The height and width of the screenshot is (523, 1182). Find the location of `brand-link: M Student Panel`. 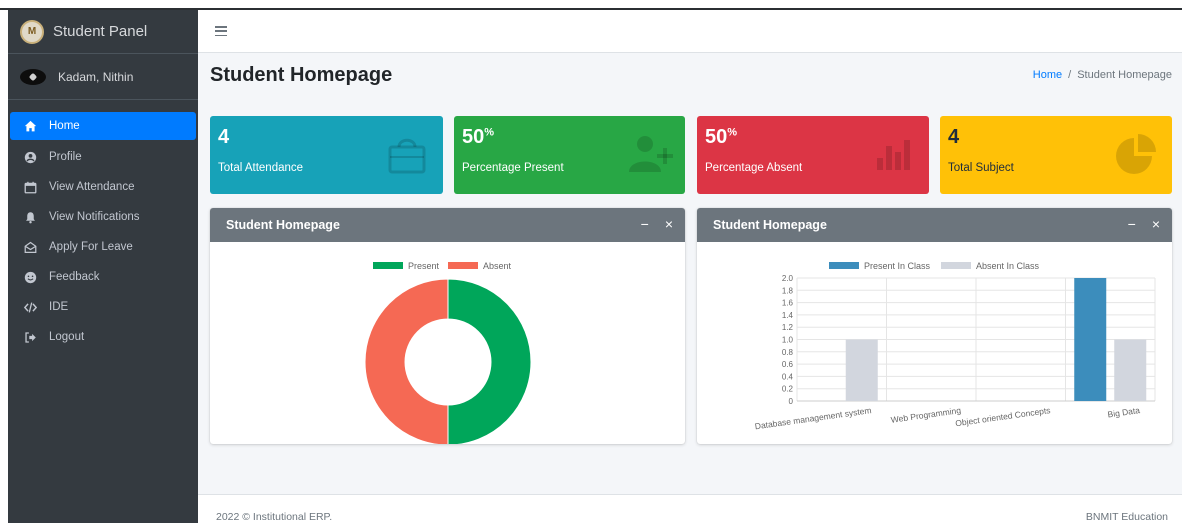

brand-link: M Student Panel is located at coordinates (103, 32).